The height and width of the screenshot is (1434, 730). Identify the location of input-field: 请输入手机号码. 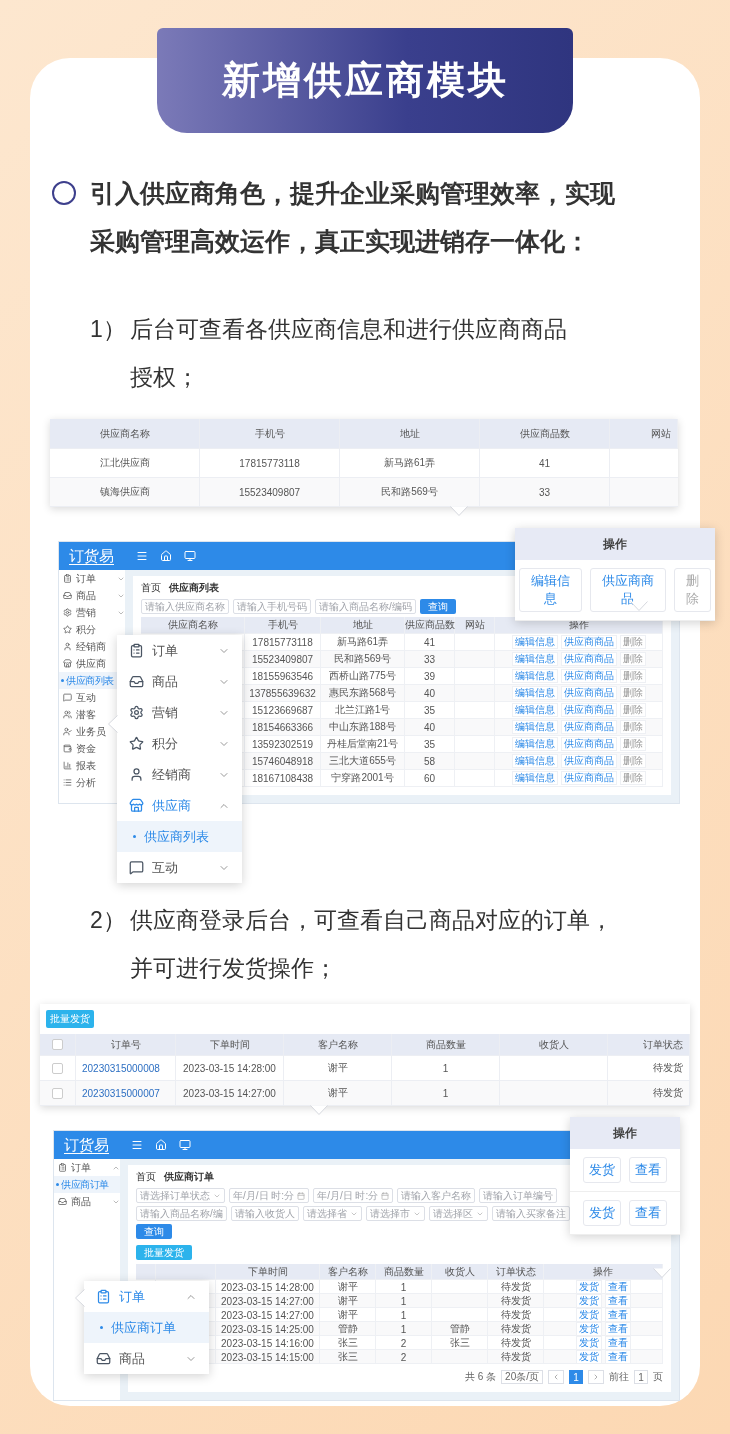
(272, 606).